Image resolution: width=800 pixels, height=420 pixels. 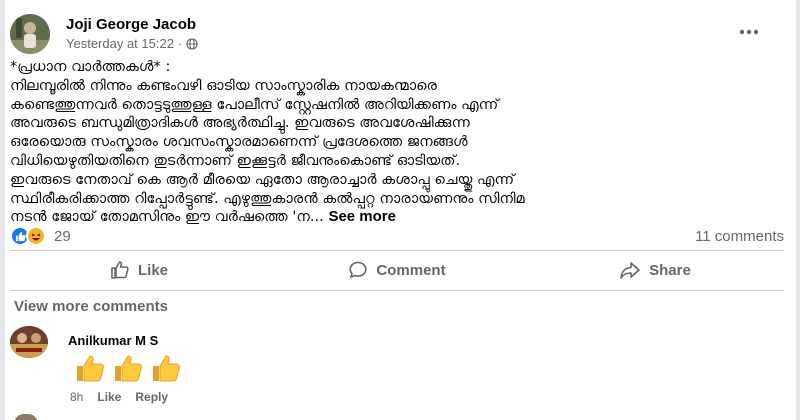 I want to click on reaction-count: 29, so click(x=62, y=236).